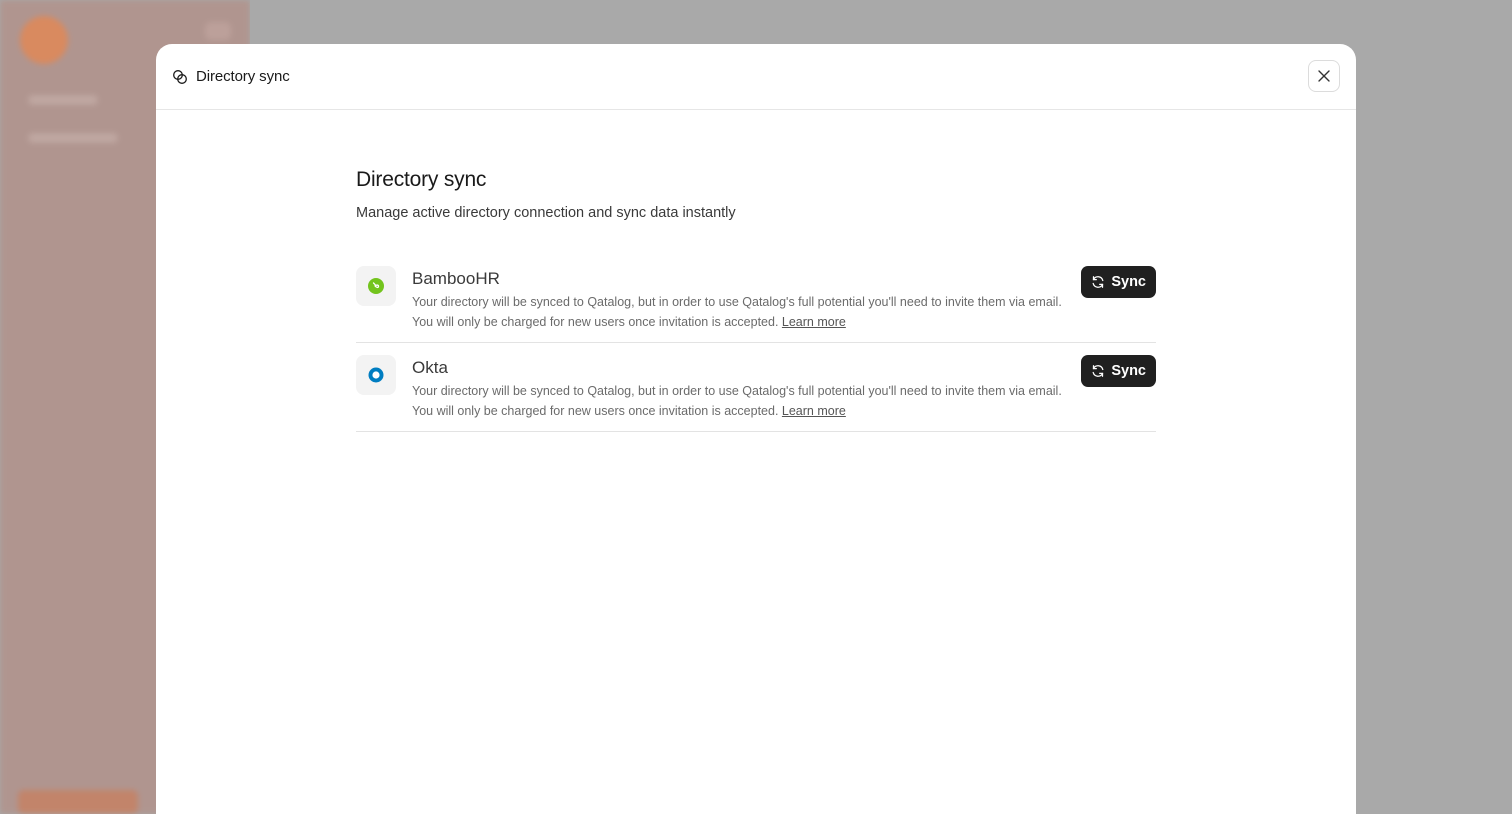 The image size is (1512, 814). I want to click on modal-header: Directory sync, so click(756, 77).